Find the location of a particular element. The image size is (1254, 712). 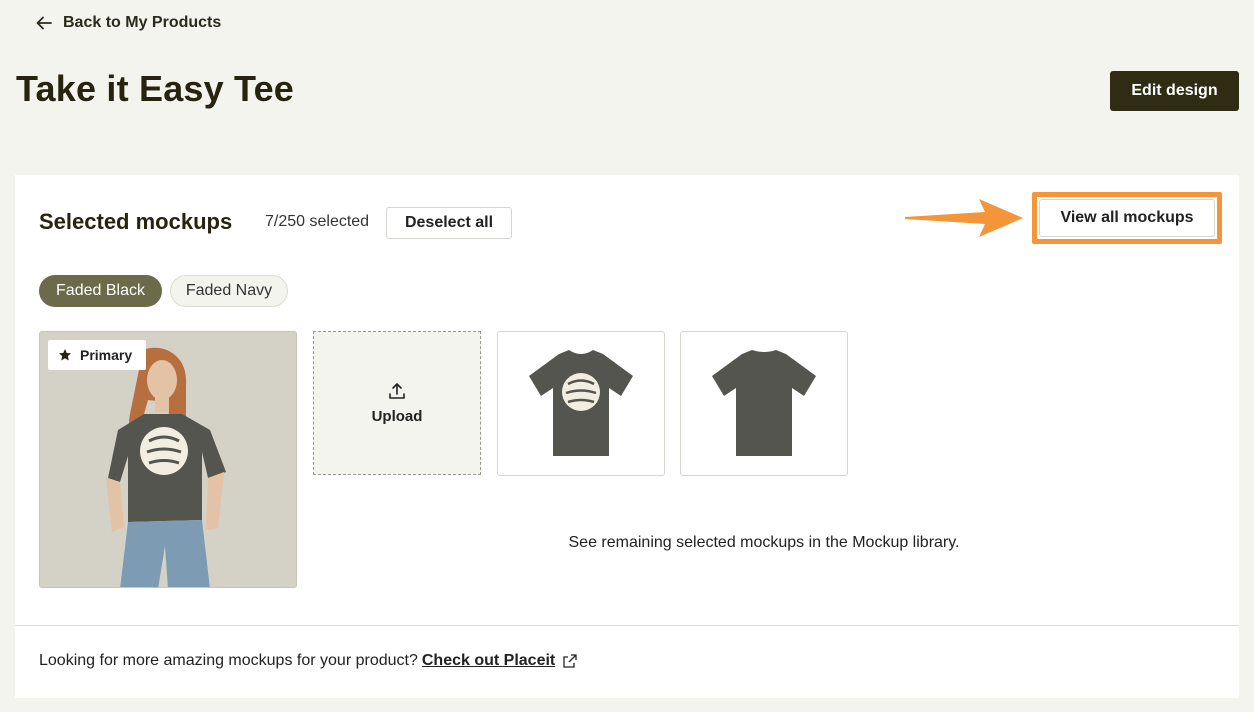

back-link-label: Back to My Products is located at coordinates (142, 22).